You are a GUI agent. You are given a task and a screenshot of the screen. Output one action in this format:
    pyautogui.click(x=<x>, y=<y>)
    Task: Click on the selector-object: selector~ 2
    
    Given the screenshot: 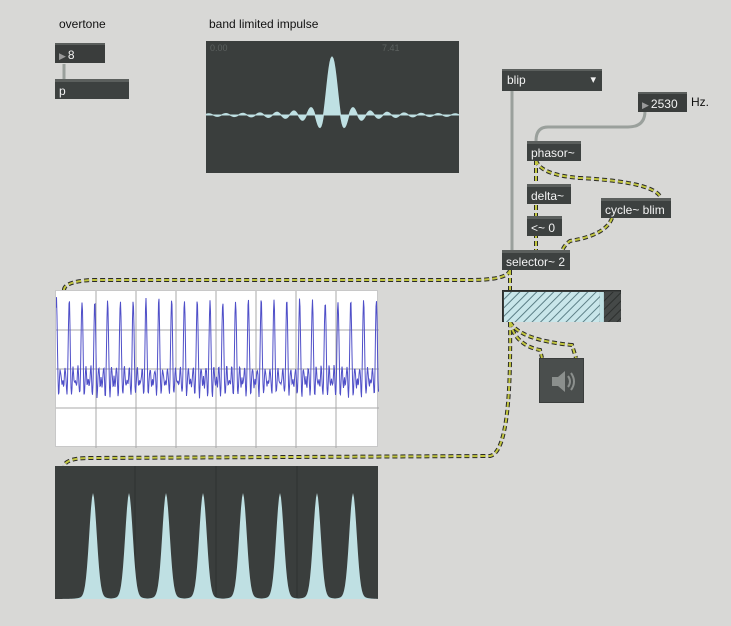 What is the action you would take?
    pyautogui.click(x=536, y=260)
    